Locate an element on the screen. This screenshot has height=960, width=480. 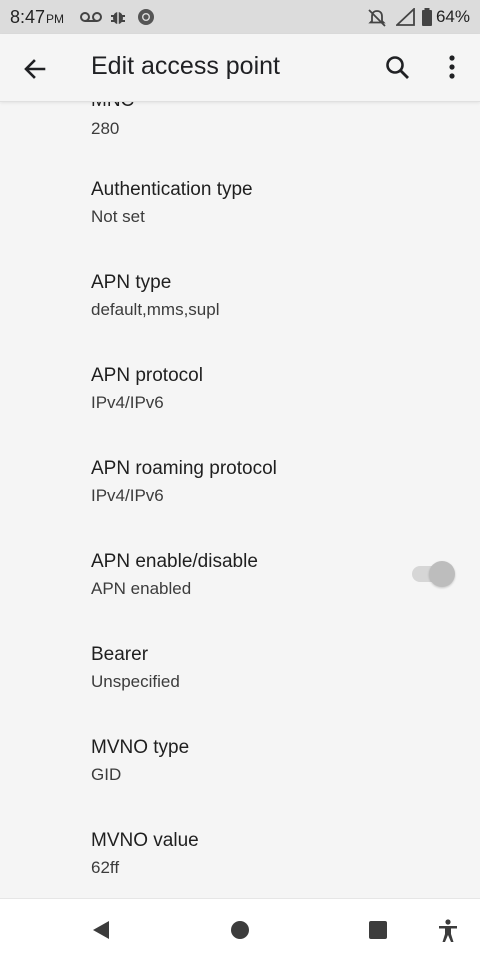
pref-summary: Not set is located at coordinates (118, 216).